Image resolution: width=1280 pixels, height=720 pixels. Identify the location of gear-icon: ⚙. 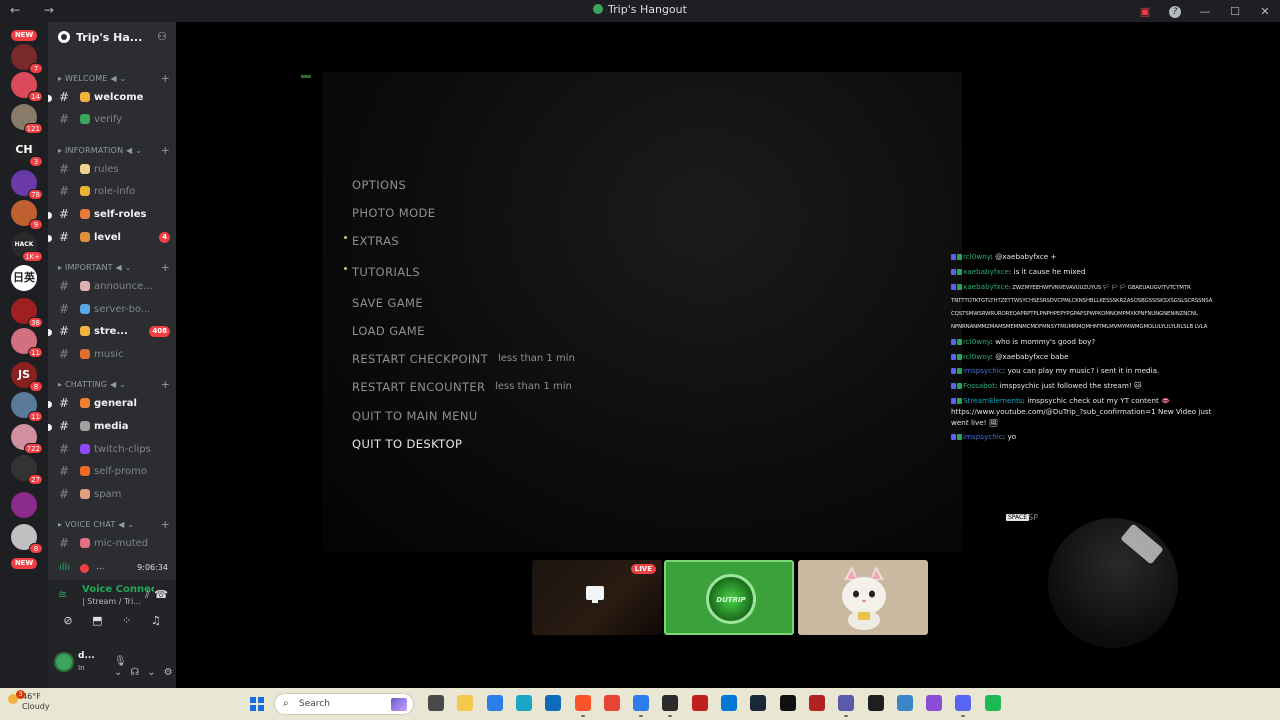
(168, 672).